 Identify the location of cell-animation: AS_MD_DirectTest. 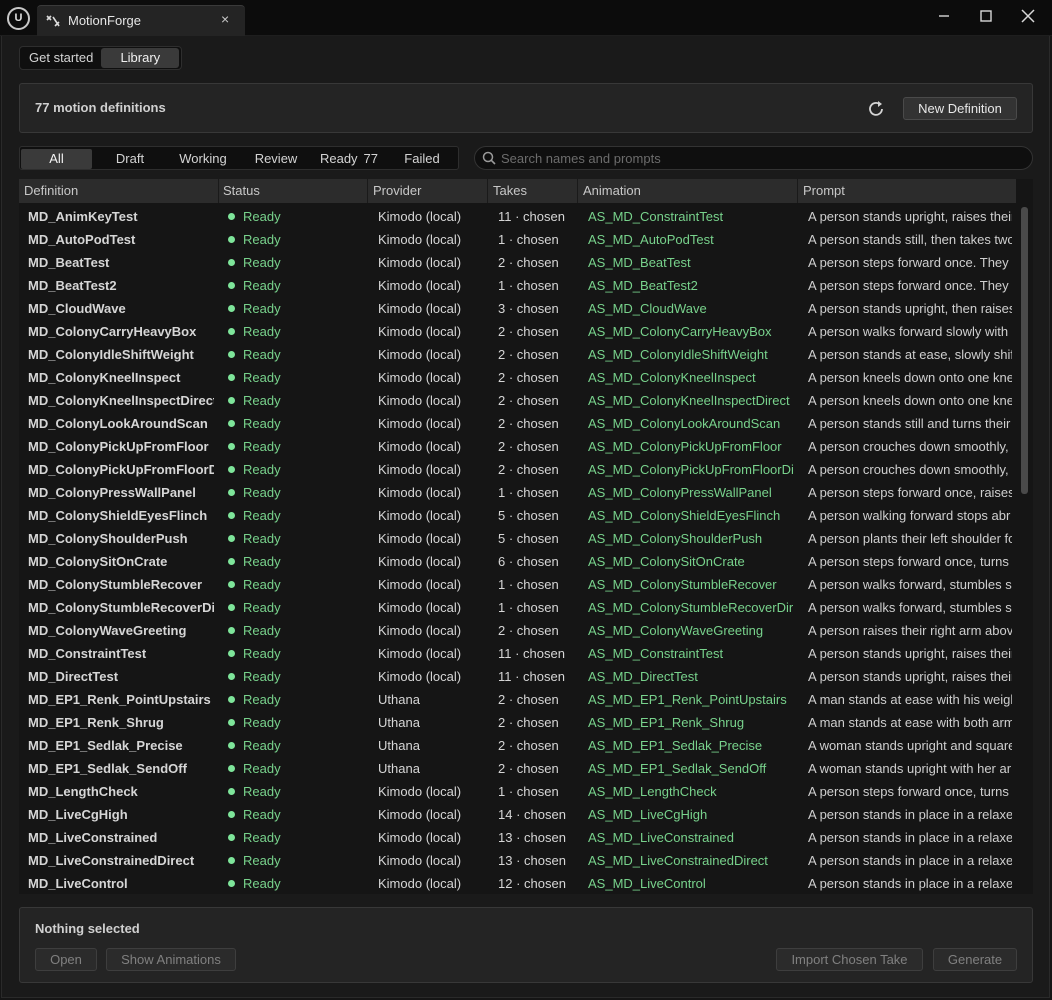
(690, 676).